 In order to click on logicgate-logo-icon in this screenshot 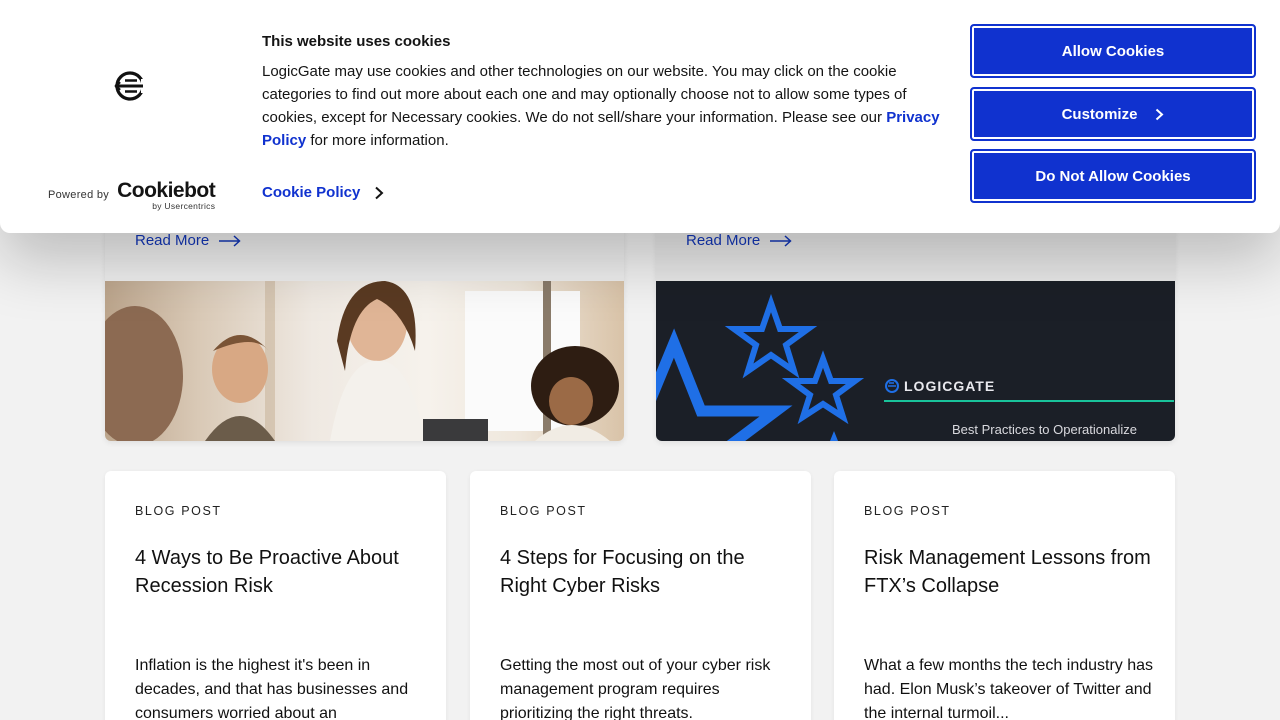, I will do `click(130, 86)`.